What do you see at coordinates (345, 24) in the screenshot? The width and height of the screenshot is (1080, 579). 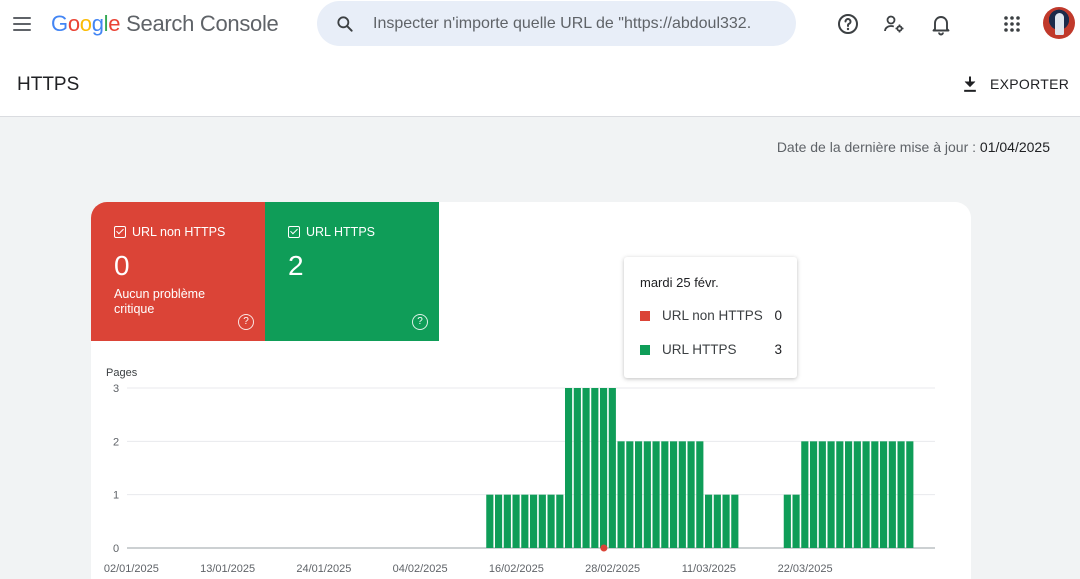 I see `search-icon` at bounding box center [345, 24].